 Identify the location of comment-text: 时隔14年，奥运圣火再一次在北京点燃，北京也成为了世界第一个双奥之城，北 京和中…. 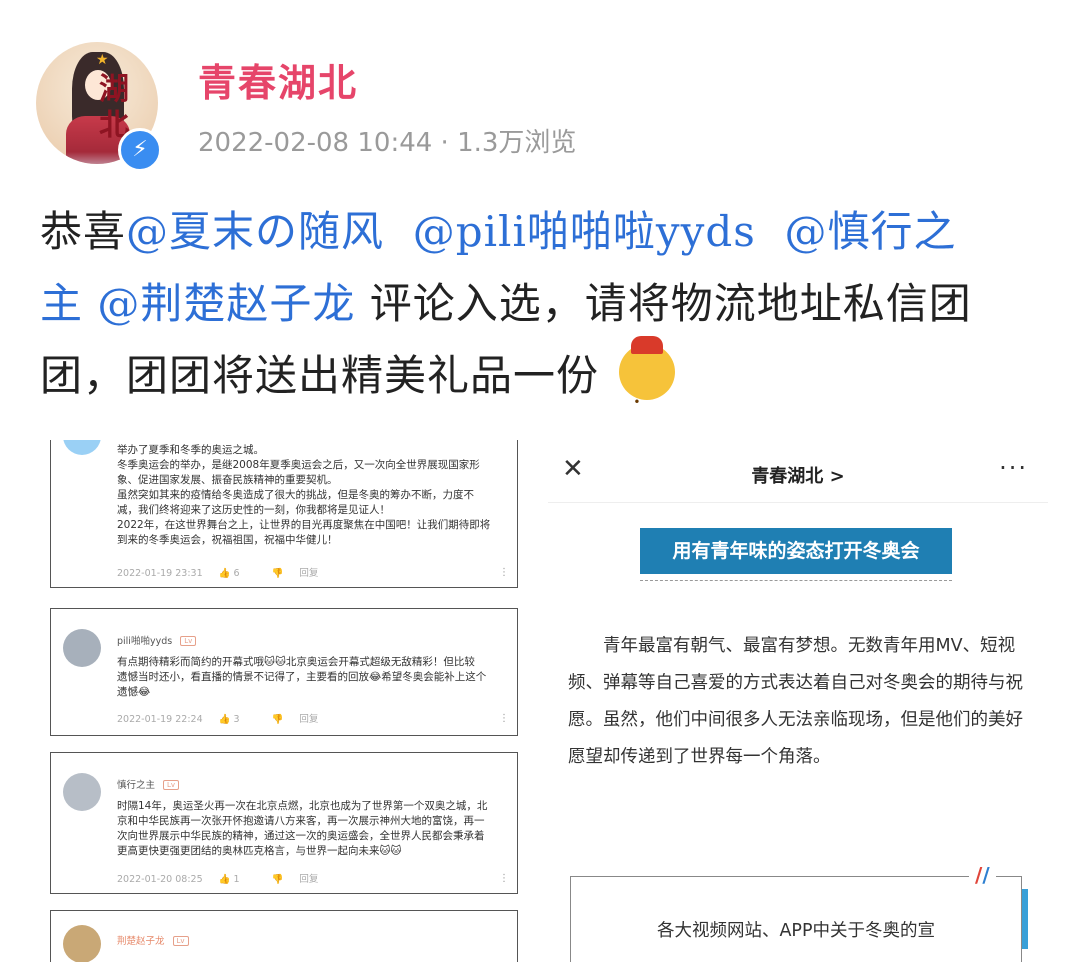
(302, 828).